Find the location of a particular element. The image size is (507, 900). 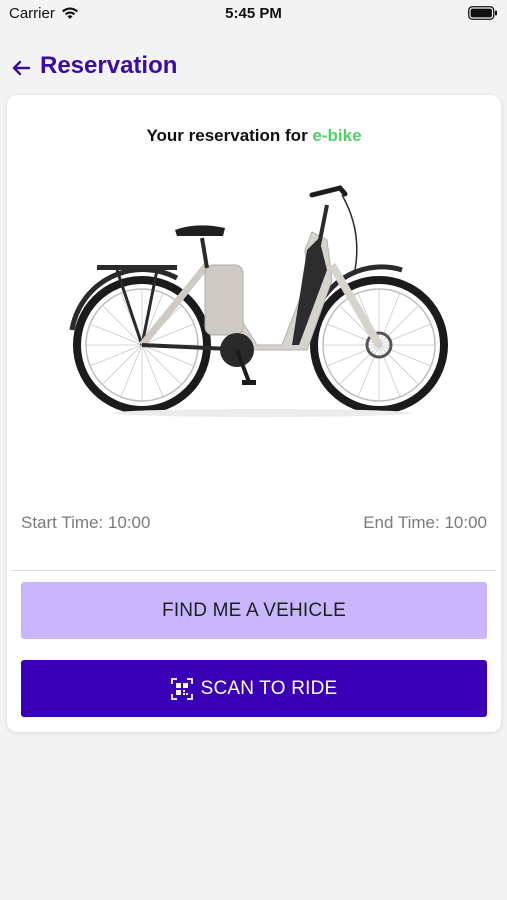

reservation-heading: Your reservation for e-bike is located at coordinates (254, 136).